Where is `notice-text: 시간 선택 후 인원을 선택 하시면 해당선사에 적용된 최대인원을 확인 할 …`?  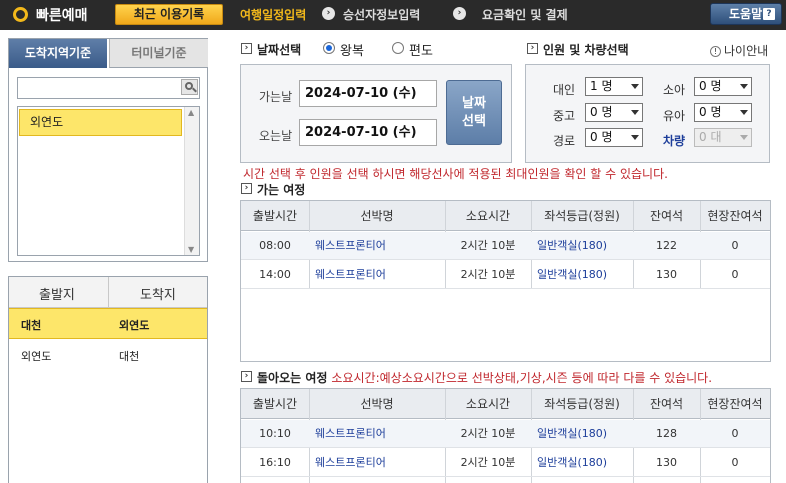
notice-text: 시간 선택 후 인원을 선택 하시면 해당선사에 적용된 최대인원을 확인 할 … is located at coordinates (455, 174).